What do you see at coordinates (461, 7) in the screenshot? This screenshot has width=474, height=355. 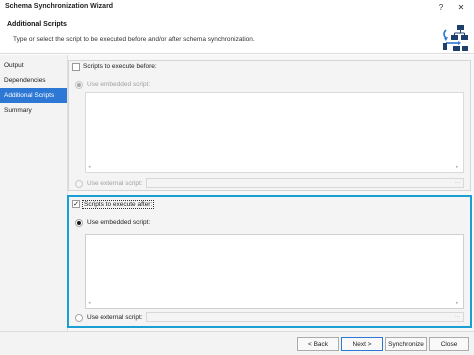 I see `close-window-icon: ✕` at bounding box center [461, 7].